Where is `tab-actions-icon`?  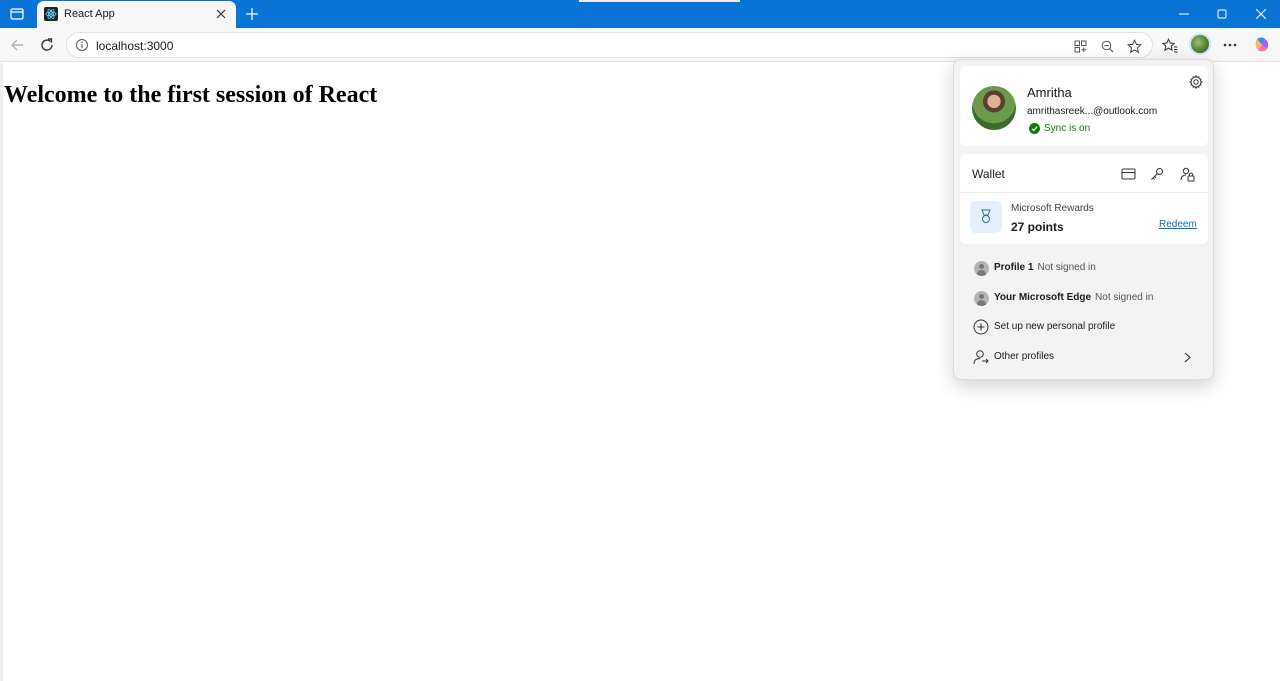
tab-actions-icon is located at coordinates (17, 14).